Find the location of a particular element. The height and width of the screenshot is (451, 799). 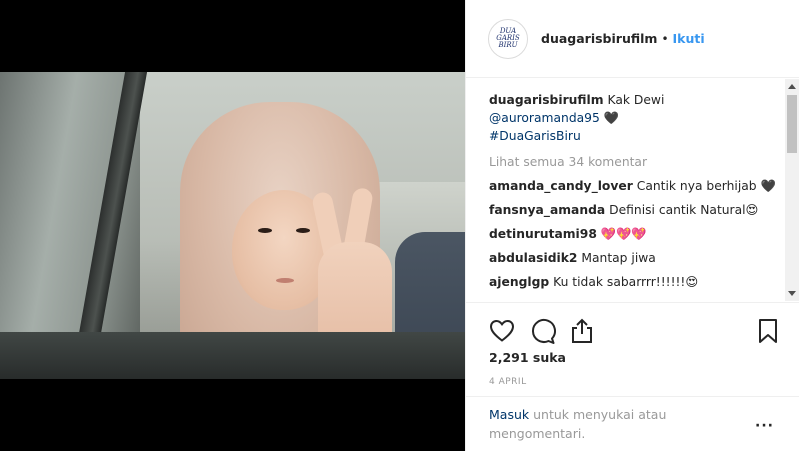

caption-text: Kak Dewi is located at coordinates (636, 100).